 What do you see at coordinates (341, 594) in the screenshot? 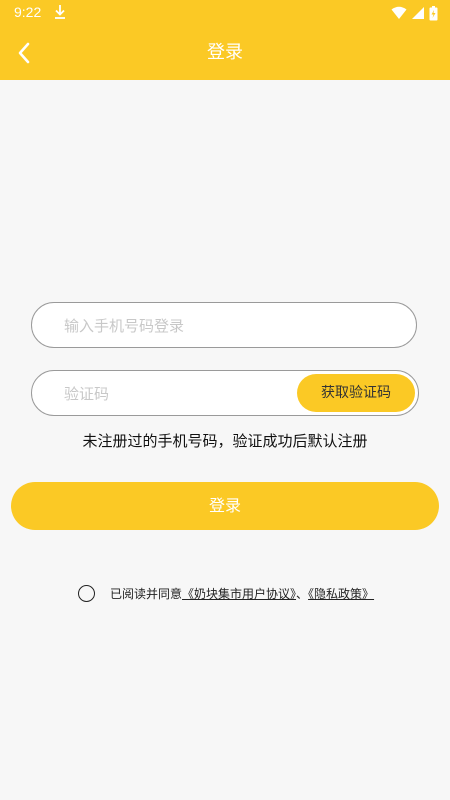
I see `privacy-policy-link: 《隐私政策》` at bounding box center [341, 594].